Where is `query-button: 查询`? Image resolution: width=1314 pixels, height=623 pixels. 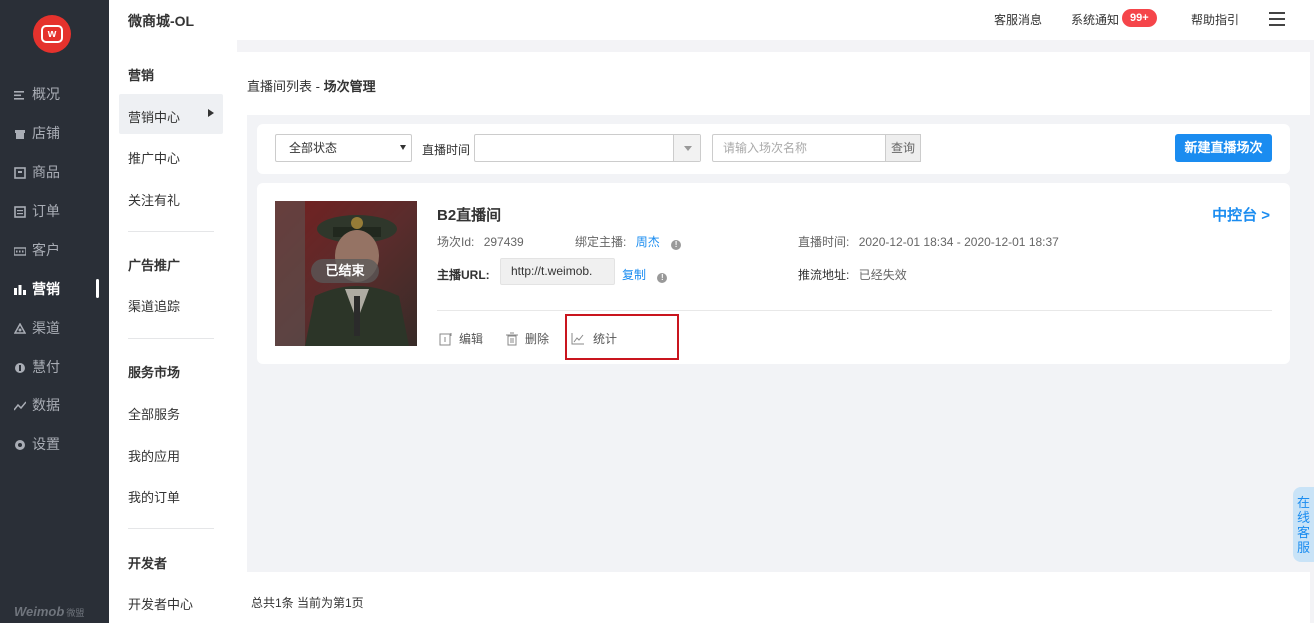
query-button: 查询 is located at coordinates (903, 148).